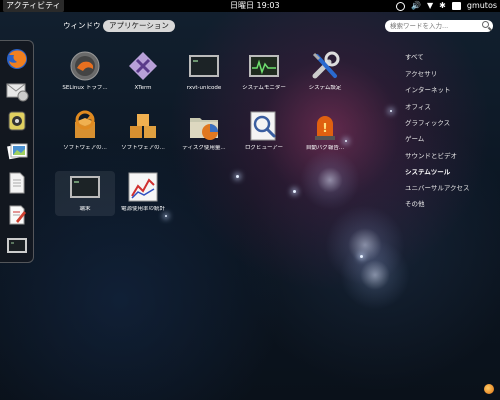  I want to click on app-rxvt-unicode: rxvt-unicode, so click(204, 71).